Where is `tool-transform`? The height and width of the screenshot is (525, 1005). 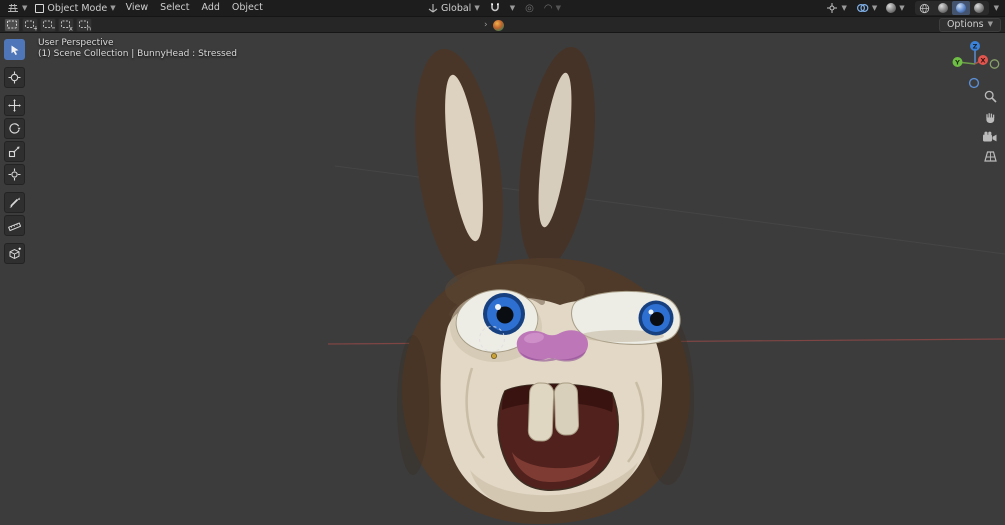 tool-transform is located at coordinates (14, 174).